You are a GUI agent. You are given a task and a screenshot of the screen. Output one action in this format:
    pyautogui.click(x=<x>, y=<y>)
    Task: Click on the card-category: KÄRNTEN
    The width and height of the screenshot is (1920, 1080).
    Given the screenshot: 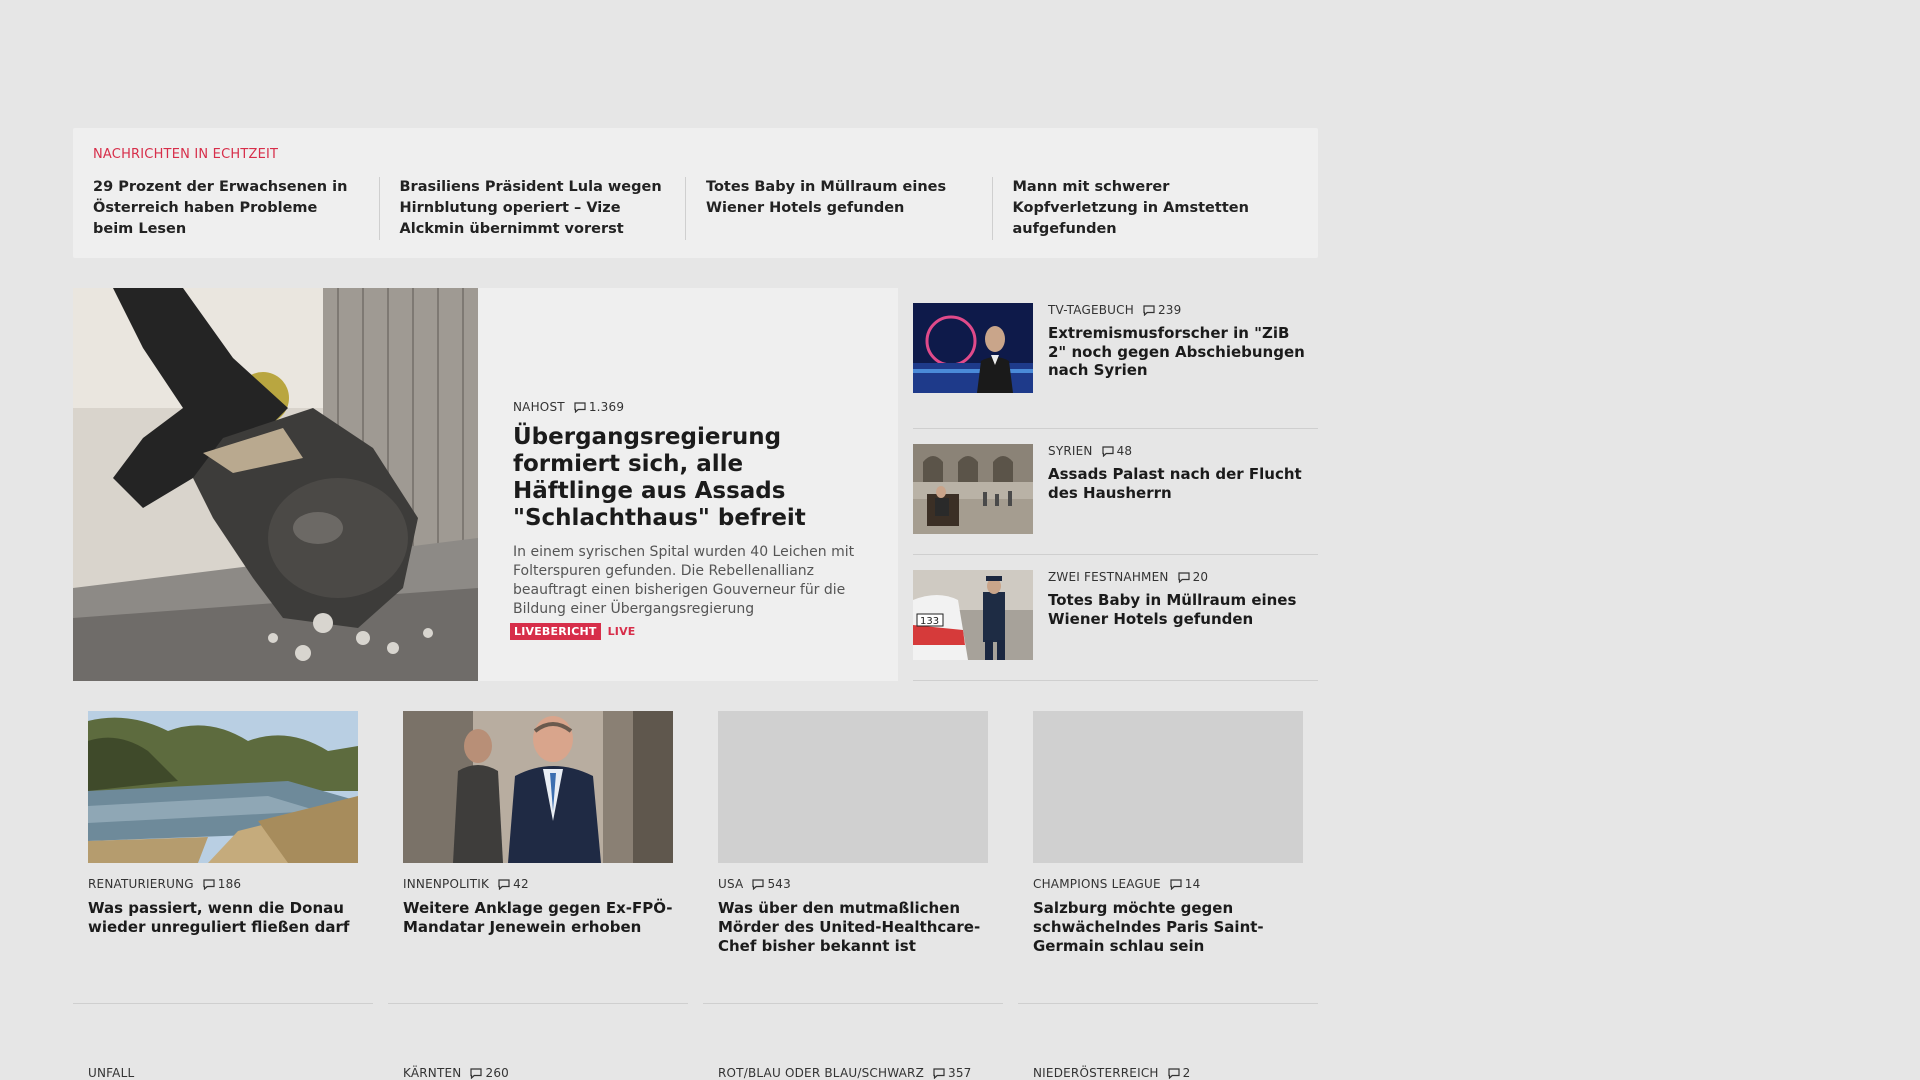 What is the action you would take?
    pyautogui.click(x=432, y=1073)
    